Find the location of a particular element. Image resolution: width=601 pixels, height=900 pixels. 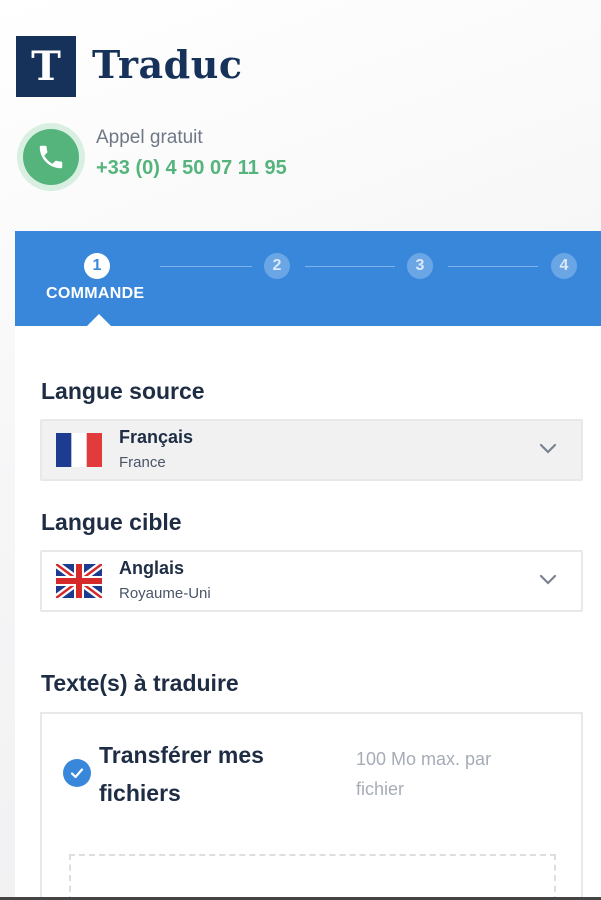

texts-title: Texte(s) à traduire is located at coordinates (140, 683).